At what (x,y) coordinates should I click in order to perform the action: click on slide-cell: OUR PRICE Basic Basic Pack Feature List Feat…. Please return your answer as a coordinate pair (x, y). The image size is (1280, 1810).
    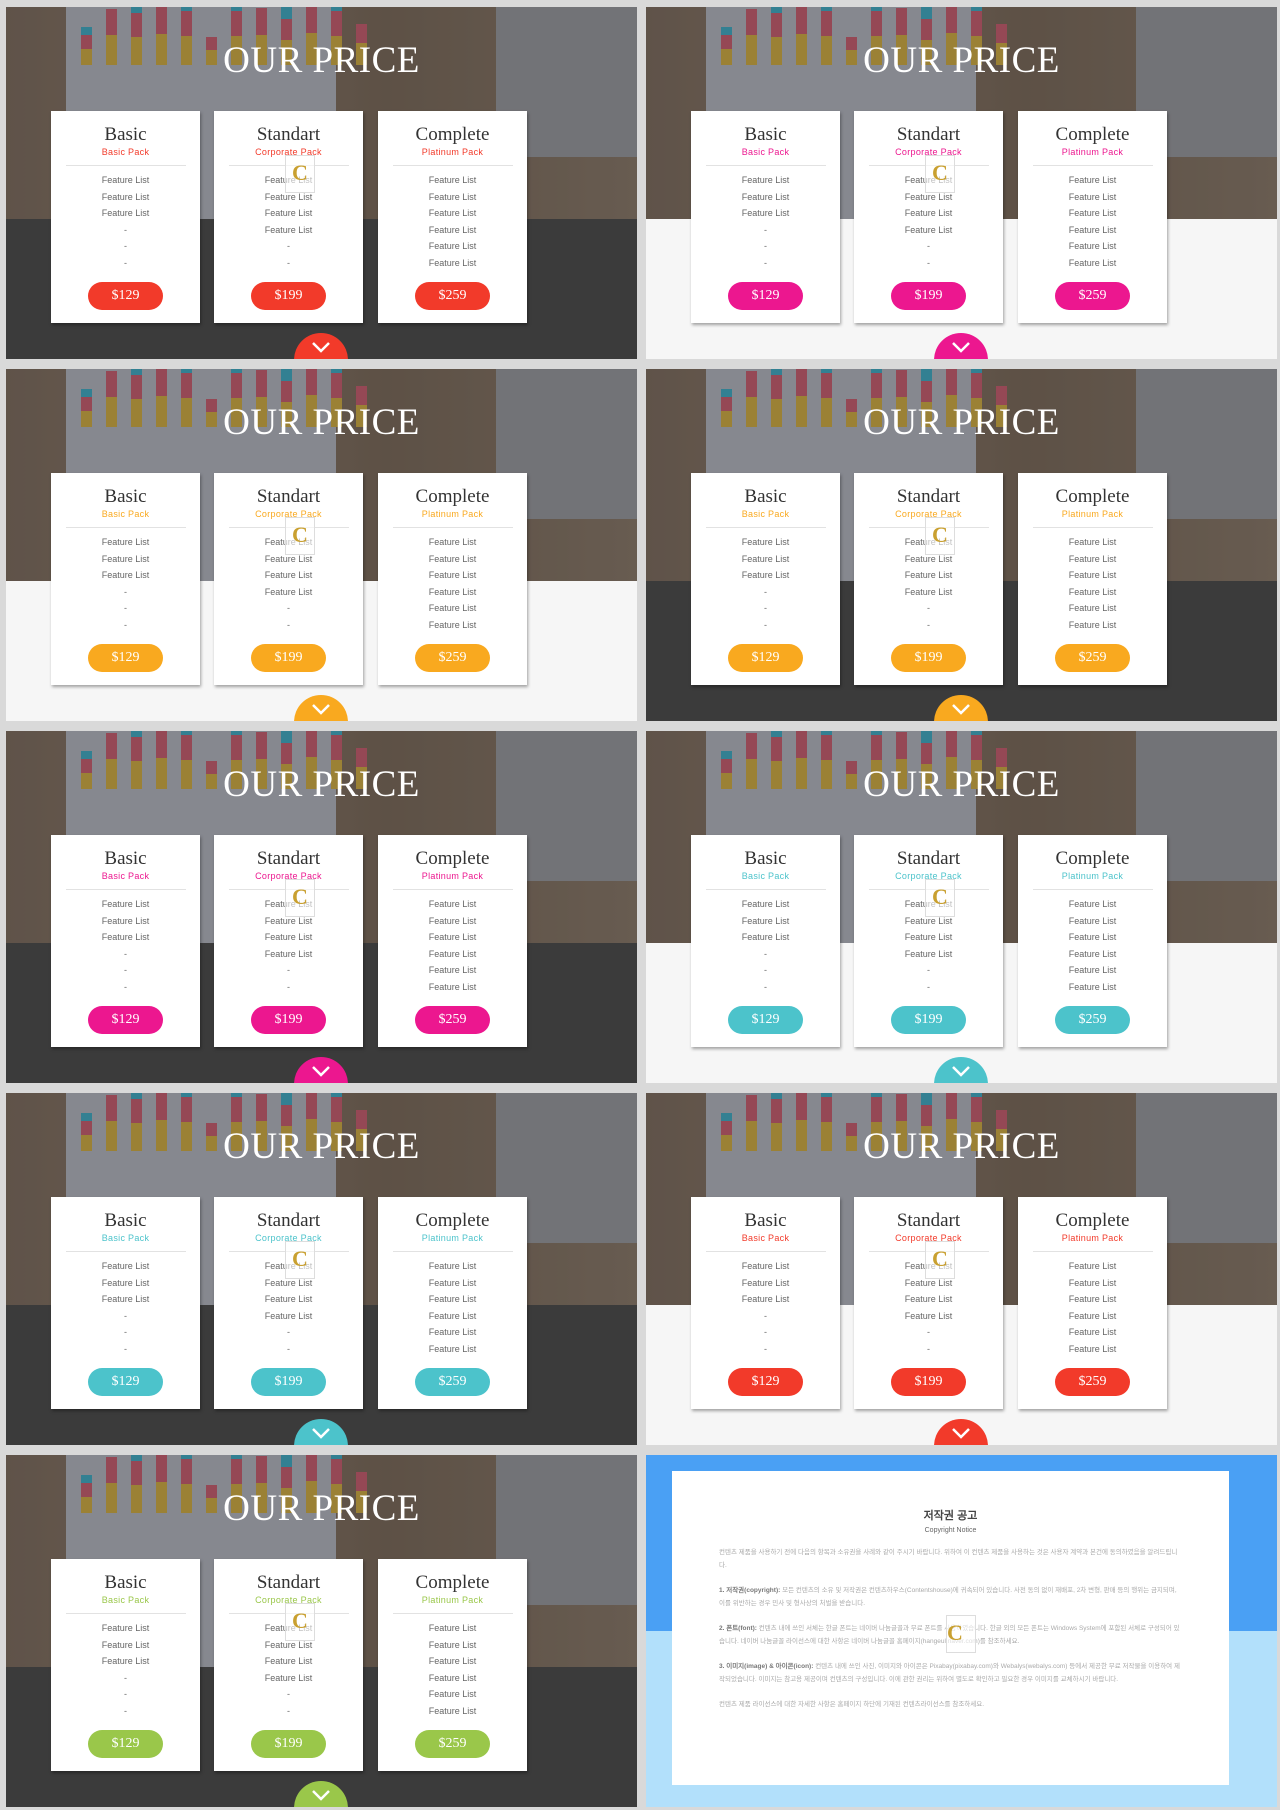
    Looking at the image, I should click on (320, 905).